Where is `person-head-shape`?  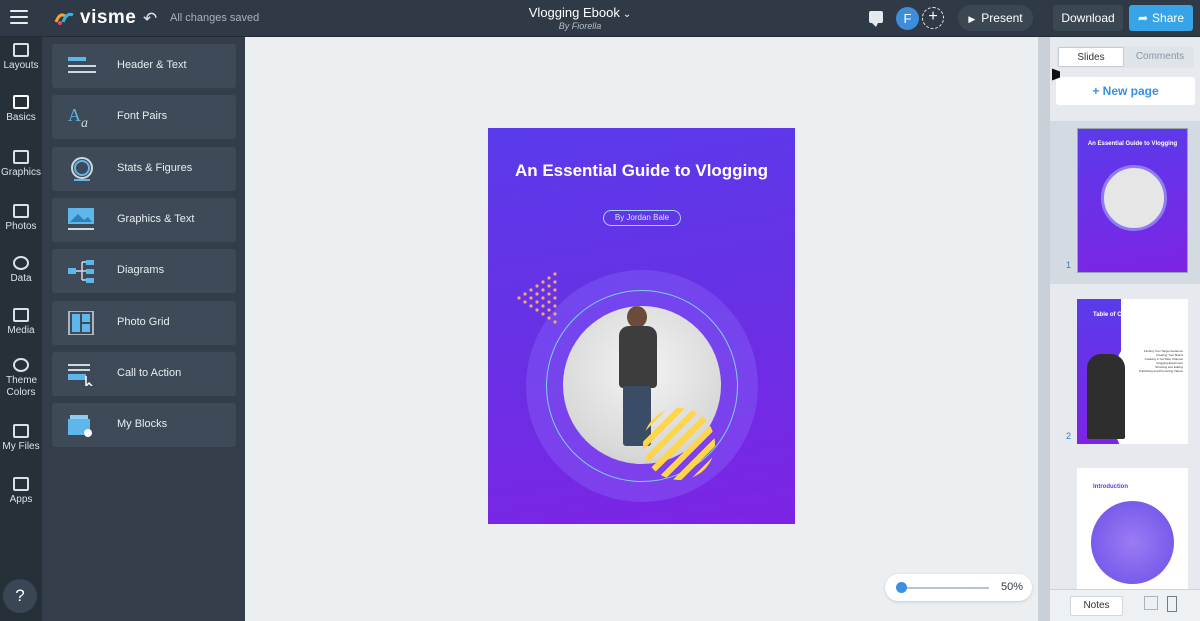 person-head-shape is located at coordinates (637, 317).